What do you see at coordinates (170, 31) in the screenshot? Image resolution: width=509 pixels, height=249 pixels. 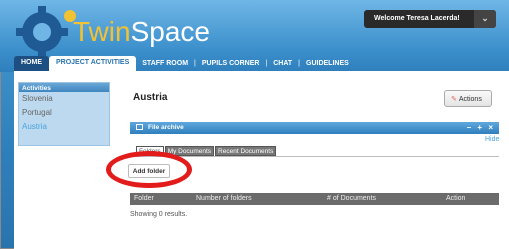 I see `brand-name-part2: Space` at bounding box center [170, 31].